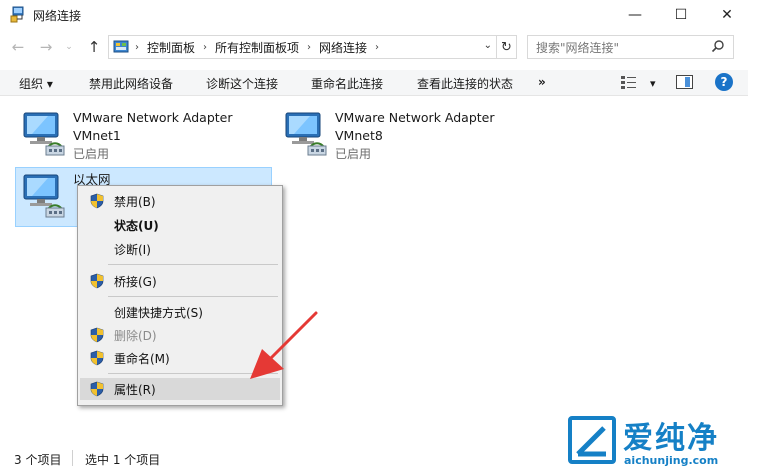 The height and width of the screenshot is (473, 757). Describe the element at coordinates (72, 458) in the screenshot. I see `status-divider` at that location.